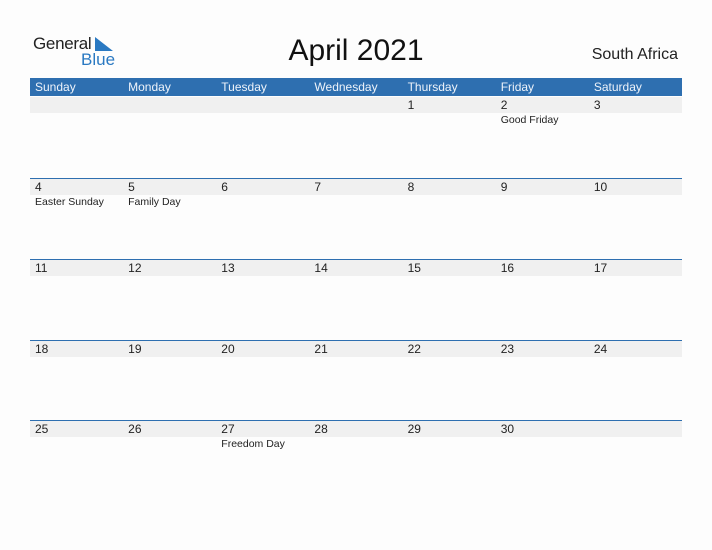  I want to click on day-cell: 28, so click(355, 461).